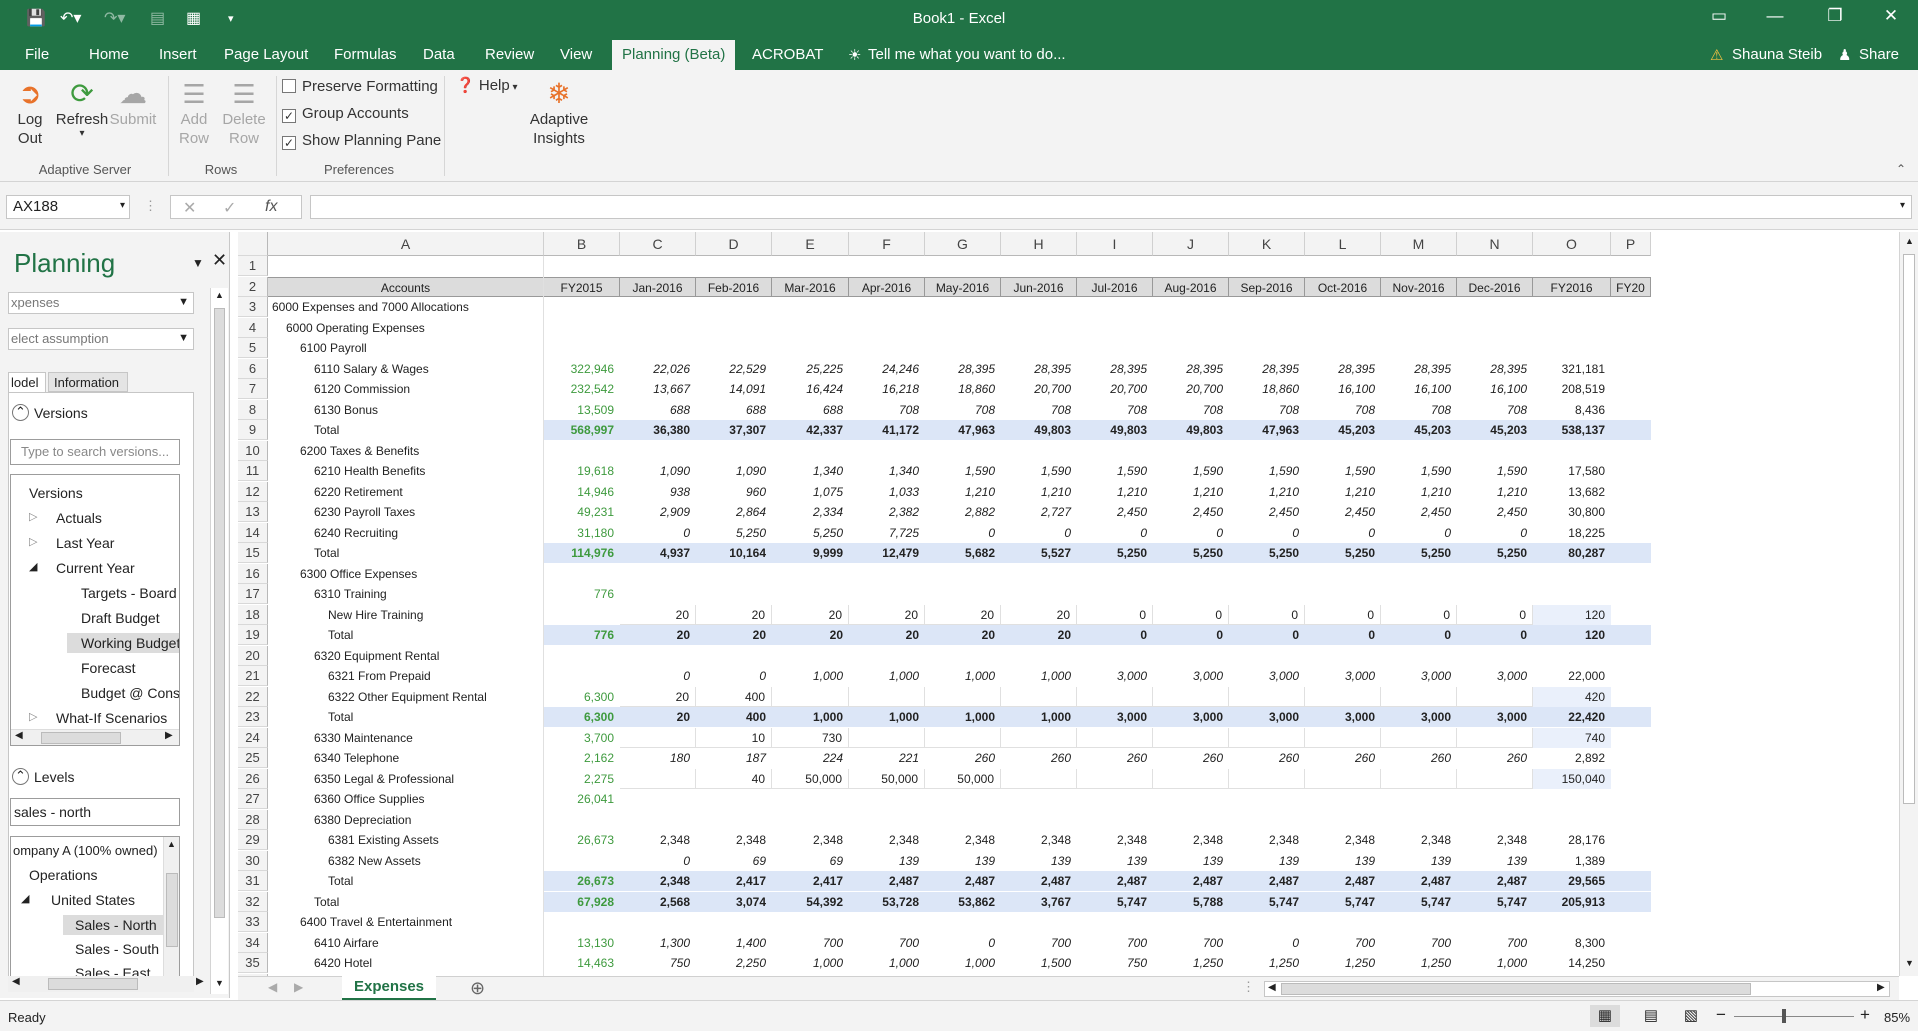 This screenshot has width=1918, height=1031. I want to click on month-cell: 2,882, so click(963, 512).